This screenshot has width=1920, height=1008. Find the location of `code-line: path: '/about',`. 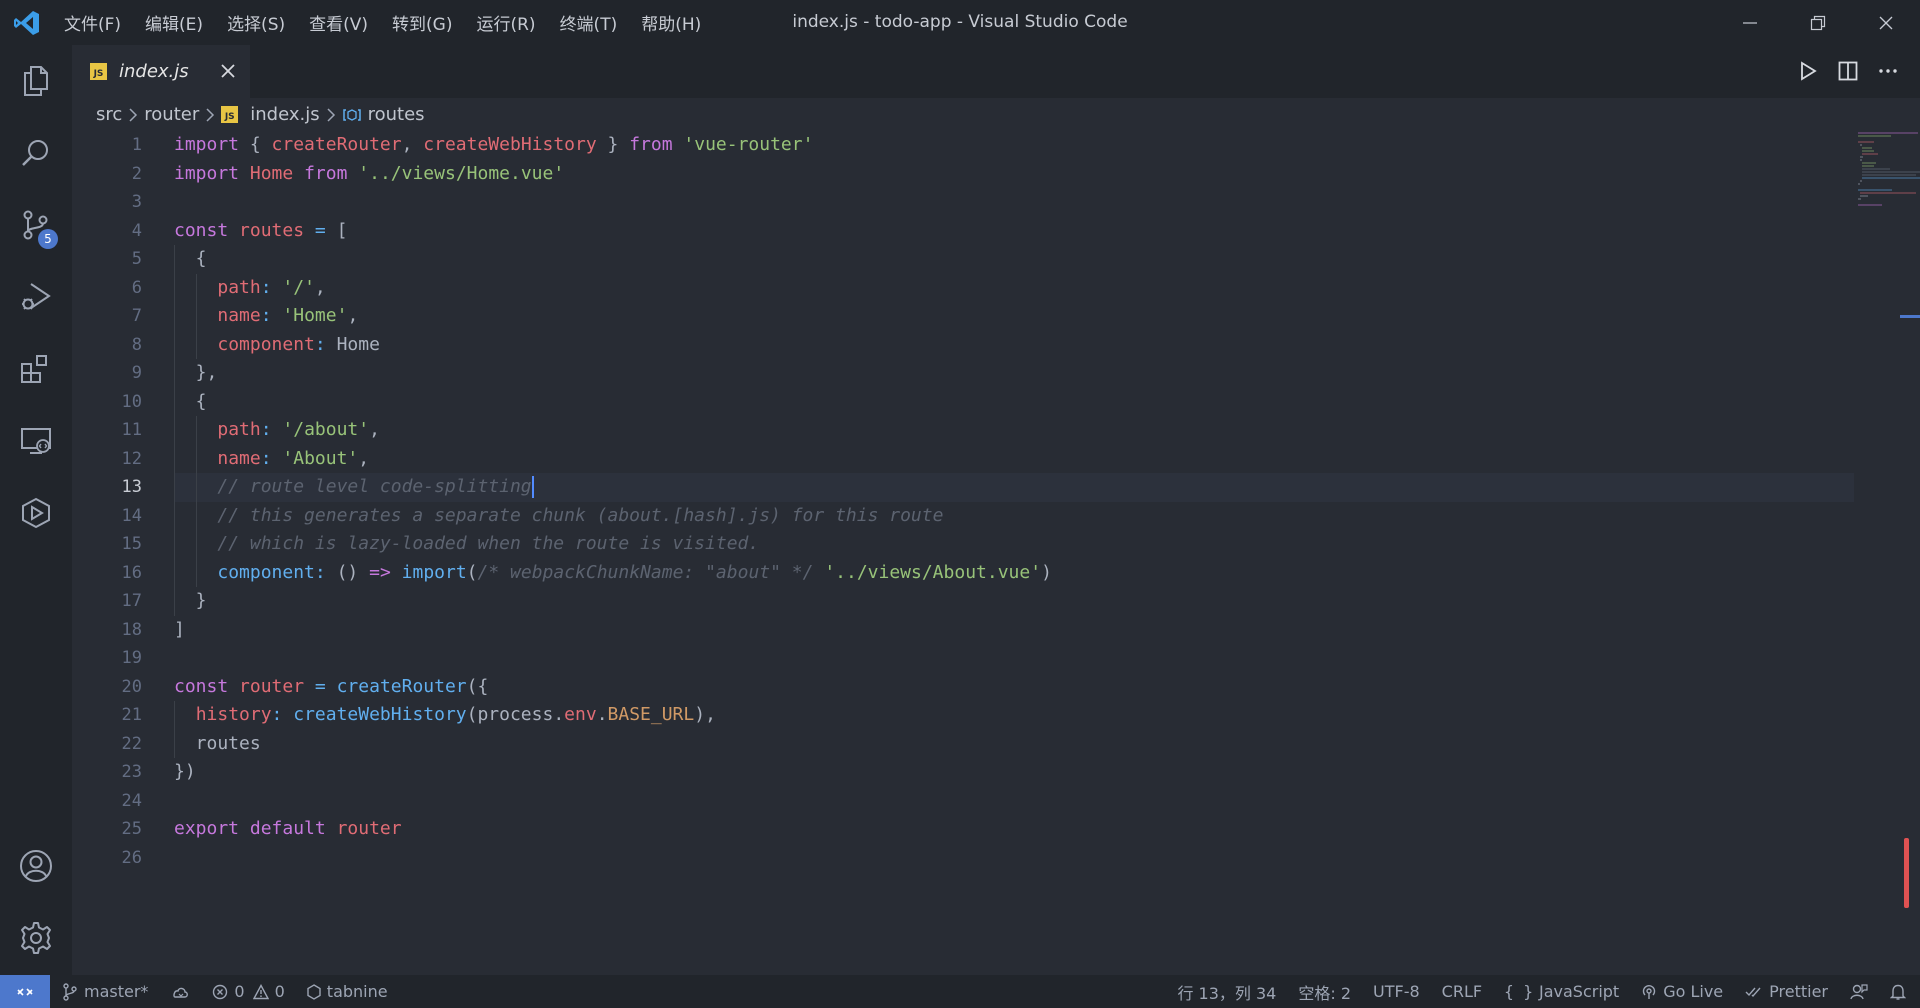

code-line: path: '/about', is located at coordinates (1014, 430).